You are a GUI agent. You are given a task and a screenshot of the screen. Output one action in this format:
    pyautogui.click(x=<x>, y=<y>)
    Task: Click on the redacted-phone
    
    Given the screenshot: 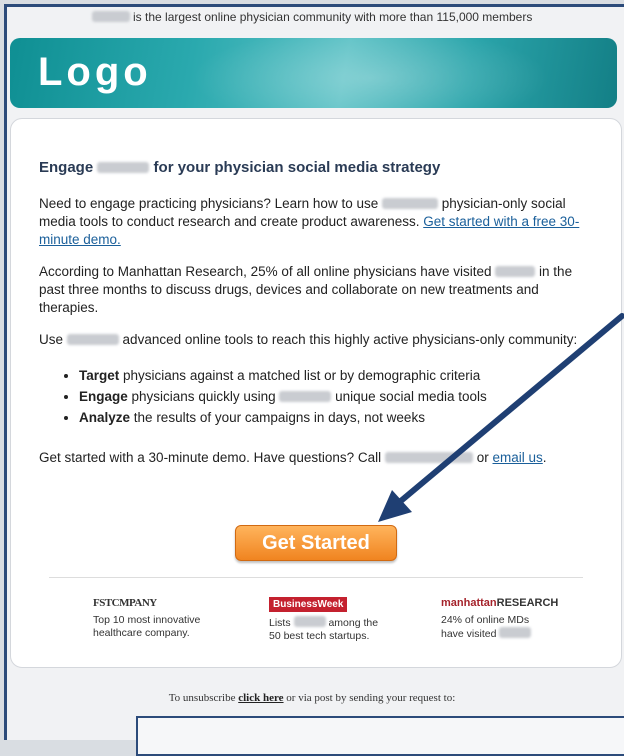 What is the action you would take?
    pyautogui.click(x=428, y=457)
    